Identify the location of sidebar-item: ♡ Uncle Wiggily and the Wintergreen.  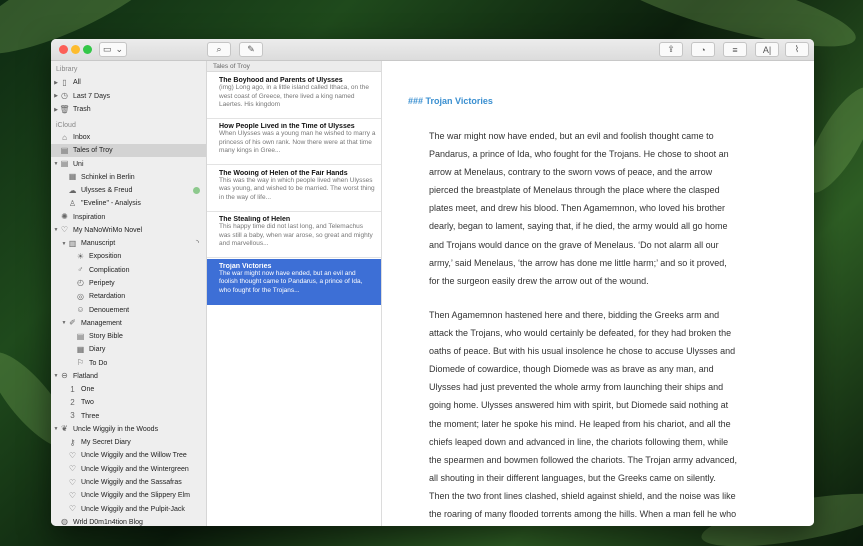
(128, 469).